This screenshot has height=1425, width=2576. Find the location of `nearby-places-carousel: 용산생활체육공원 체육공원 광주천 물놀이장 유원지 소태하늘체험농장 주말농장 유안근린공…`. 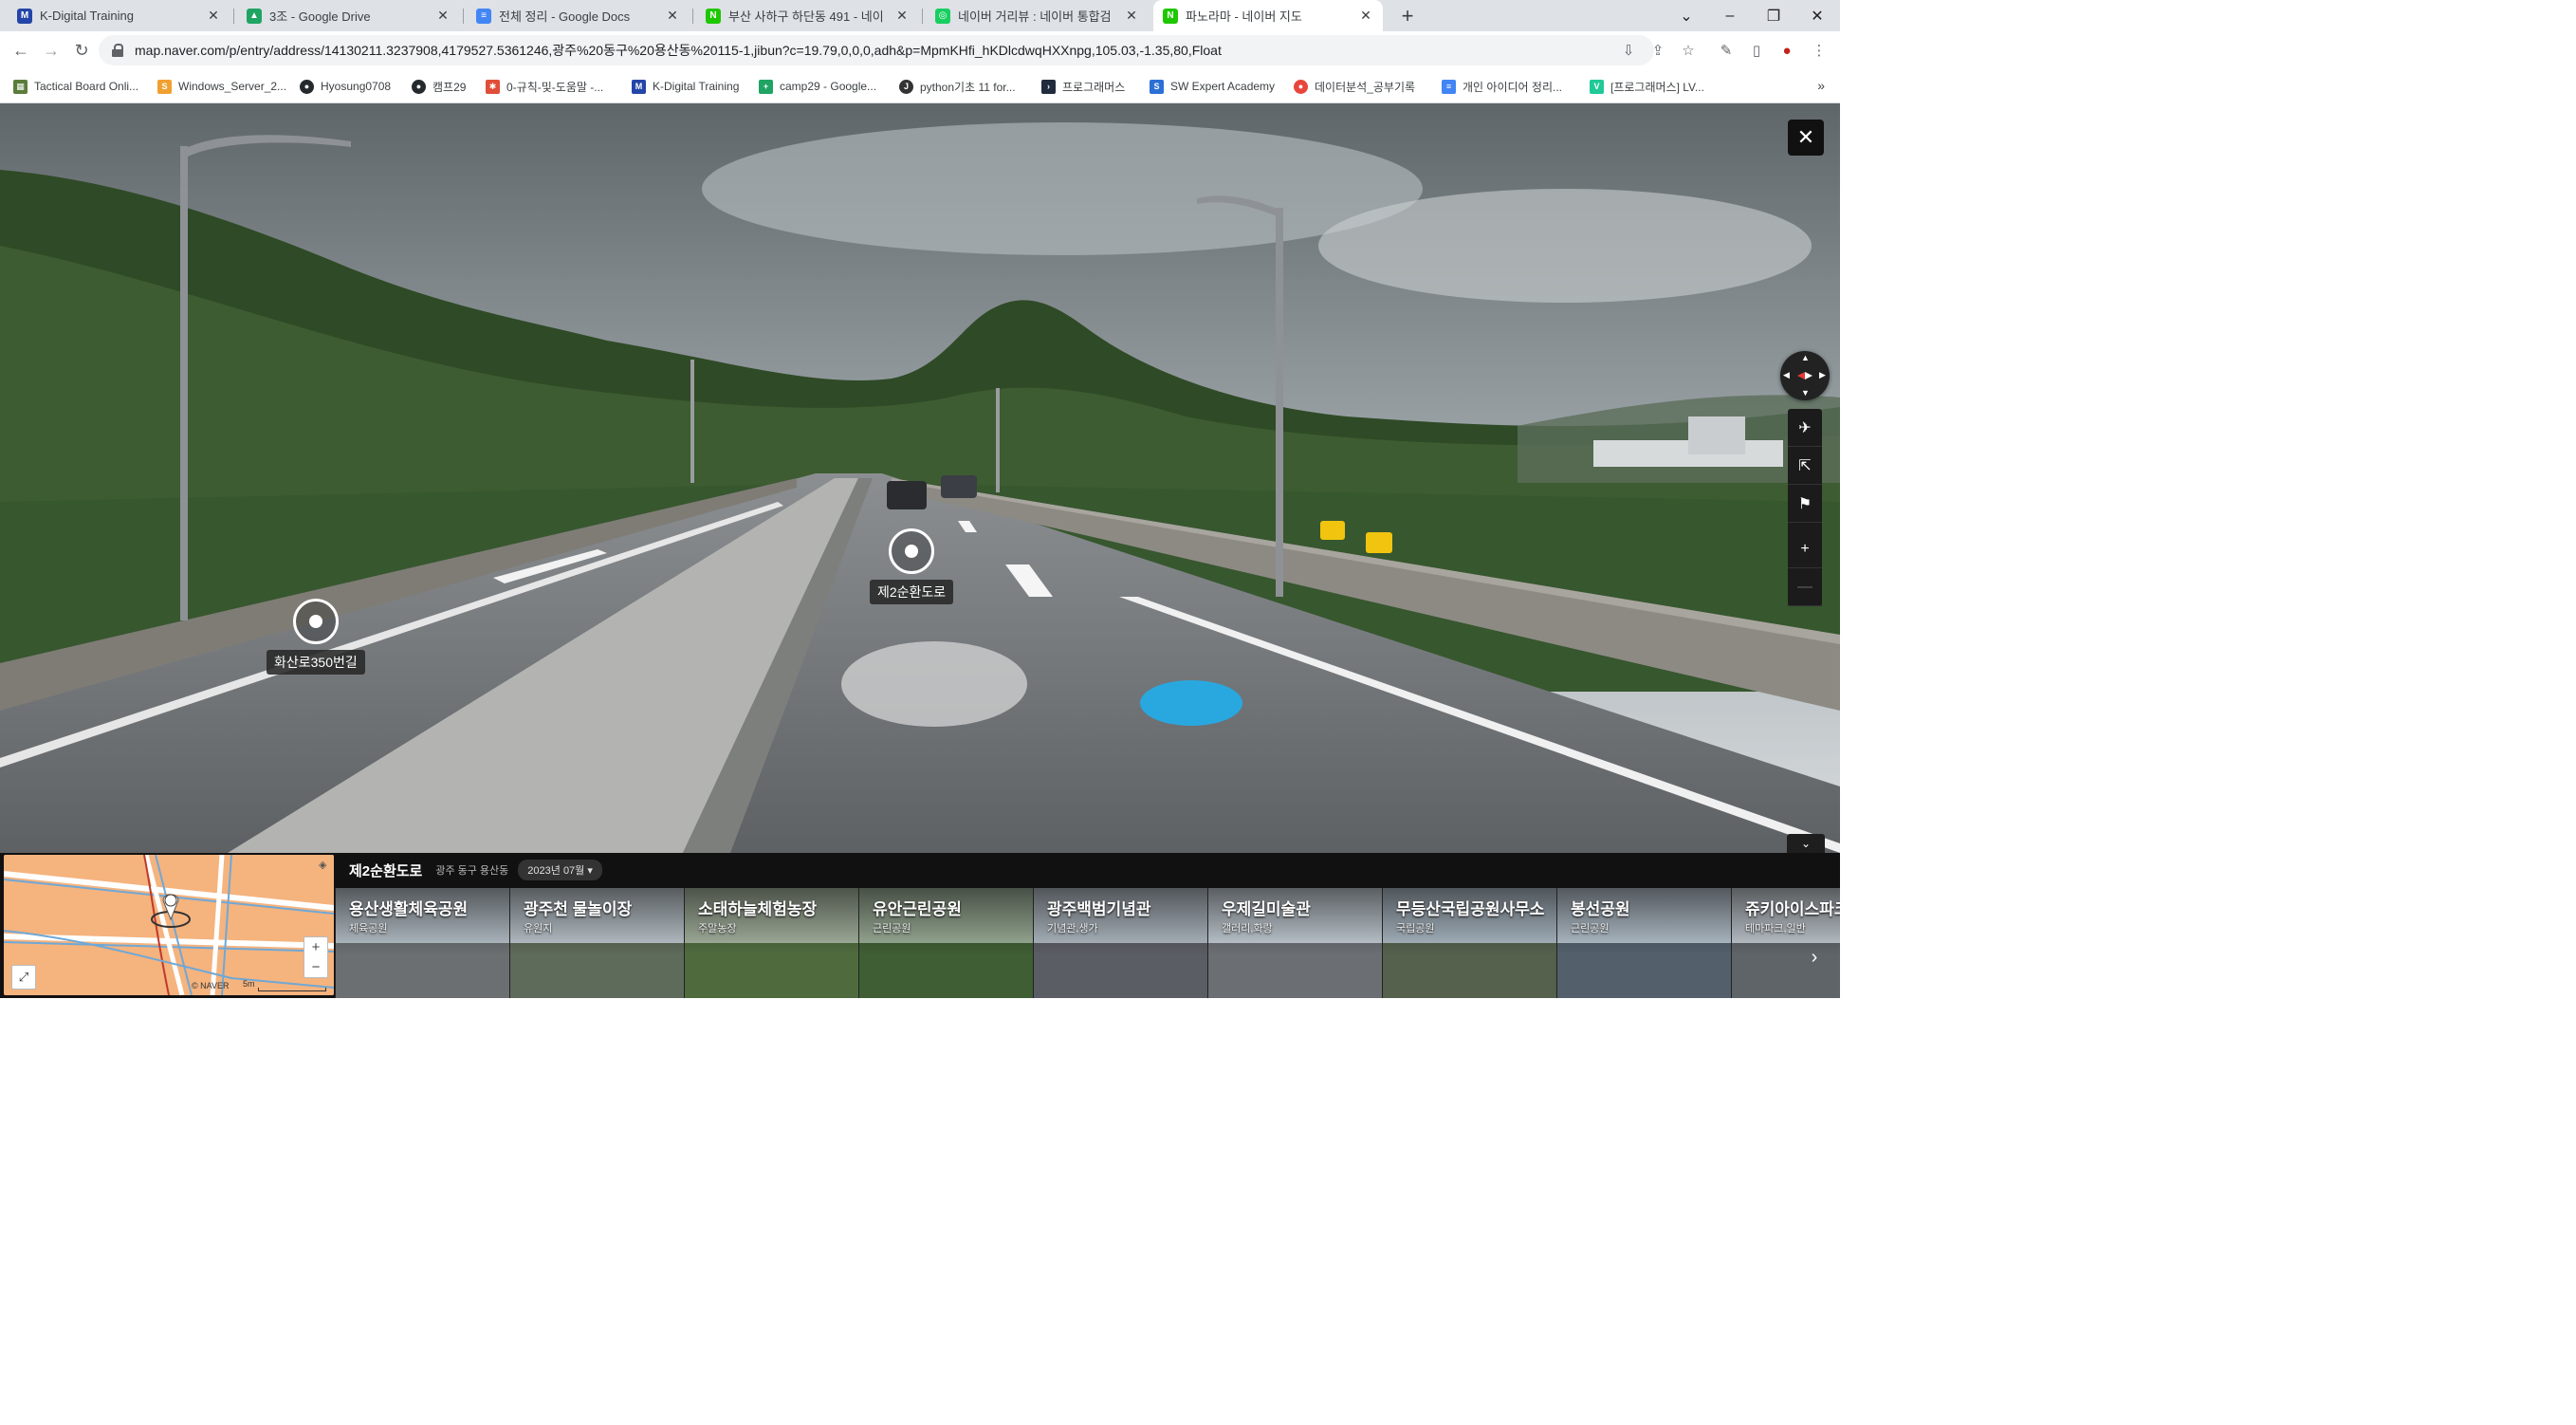

nearby-places-carousel: 용산생활체육공원 체육공원 광주천 물놀이장 유원지 소태하늘체험농장 주말농장 유안근린공… is located at coordinates (1087, 943).